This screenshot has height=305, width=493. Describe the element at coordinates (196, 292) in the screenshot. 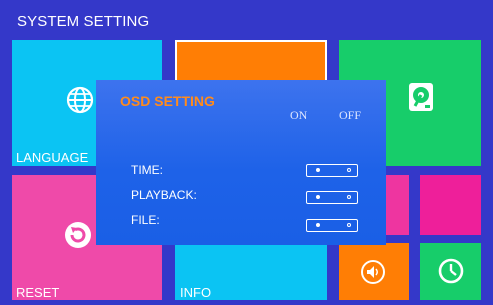

I see `tile-info-label: INFO` at that location.